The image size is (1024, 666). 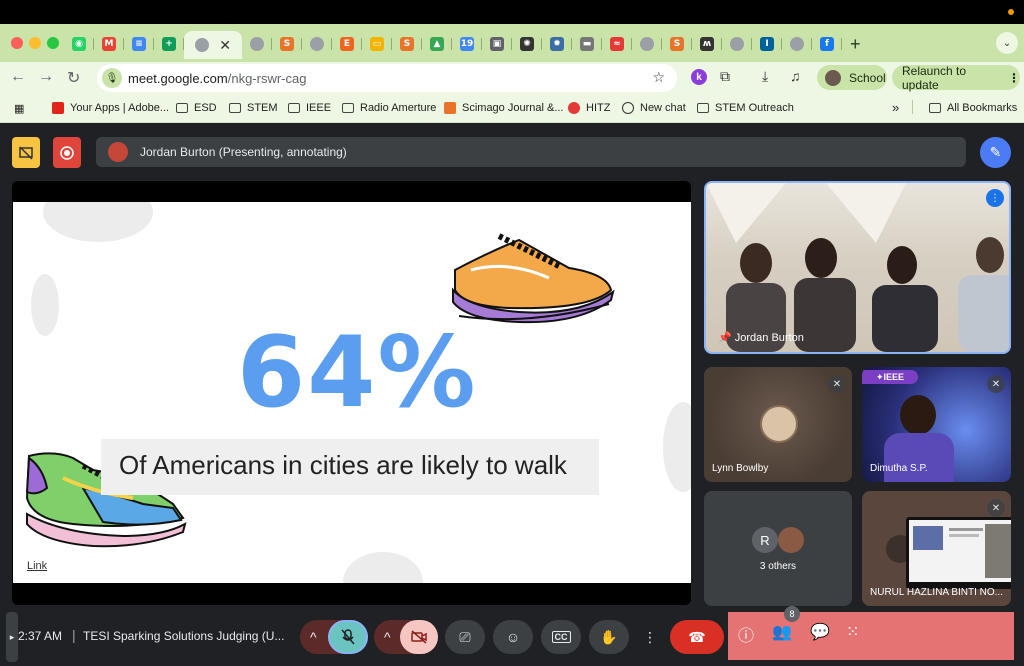 I want to click on tab: f, so click(x=827, y=44).